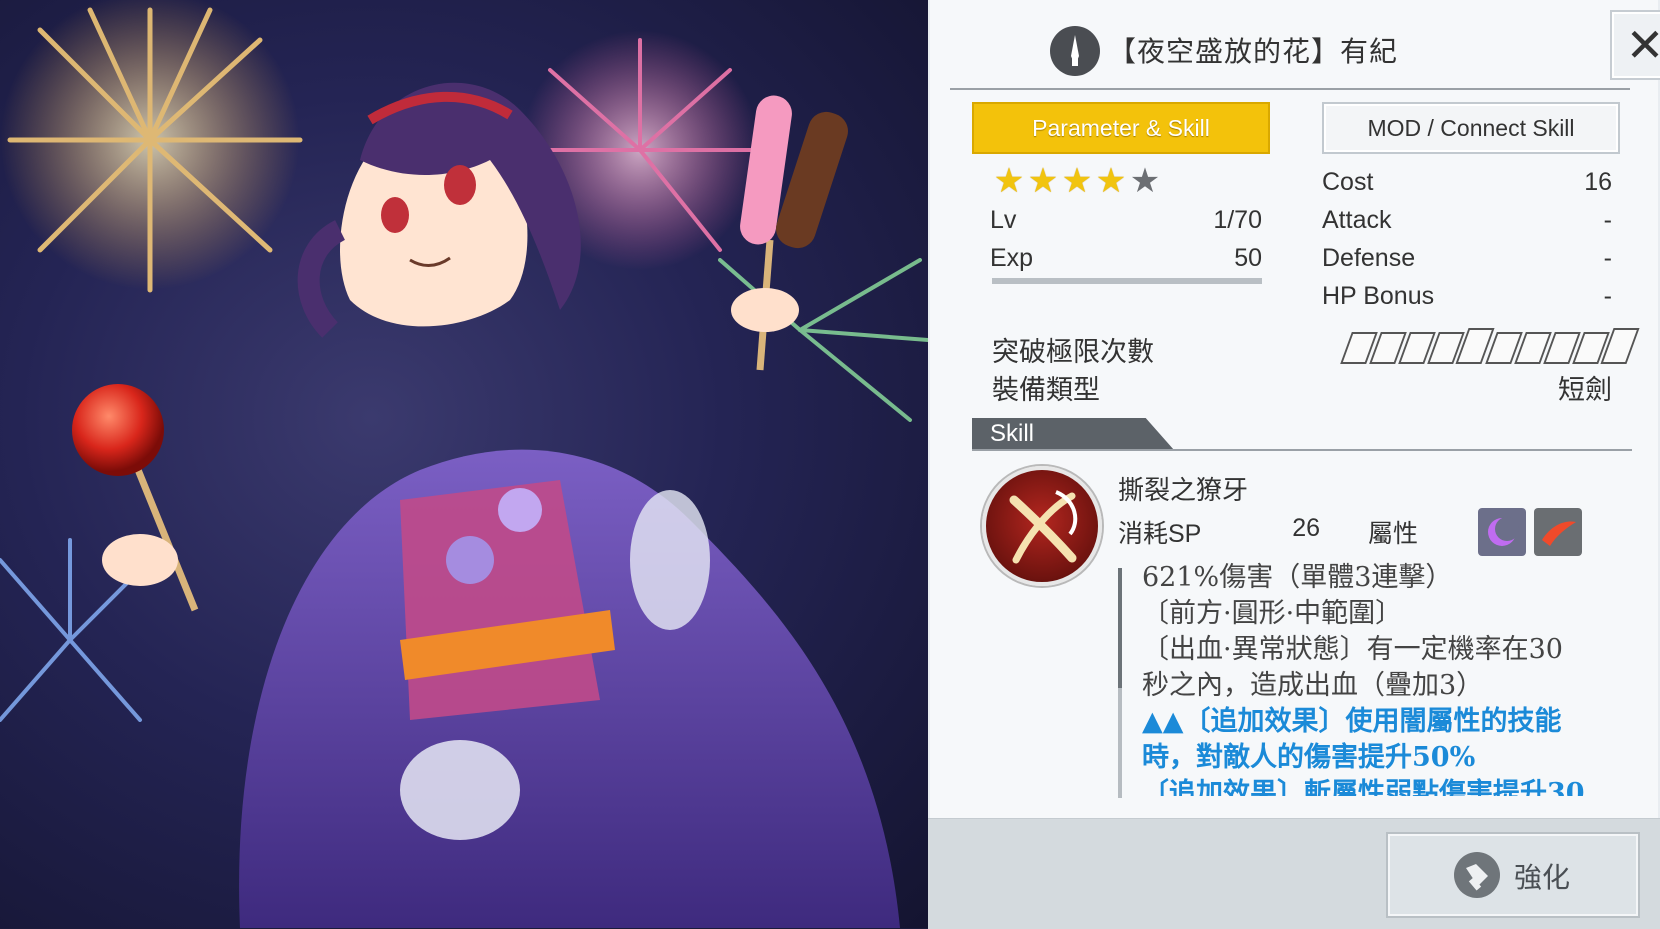 The image size is (1660, 929). Describe the element at coordinates (1542, 877) in the screenshot. I see `enhance-label: 強化` at that location.